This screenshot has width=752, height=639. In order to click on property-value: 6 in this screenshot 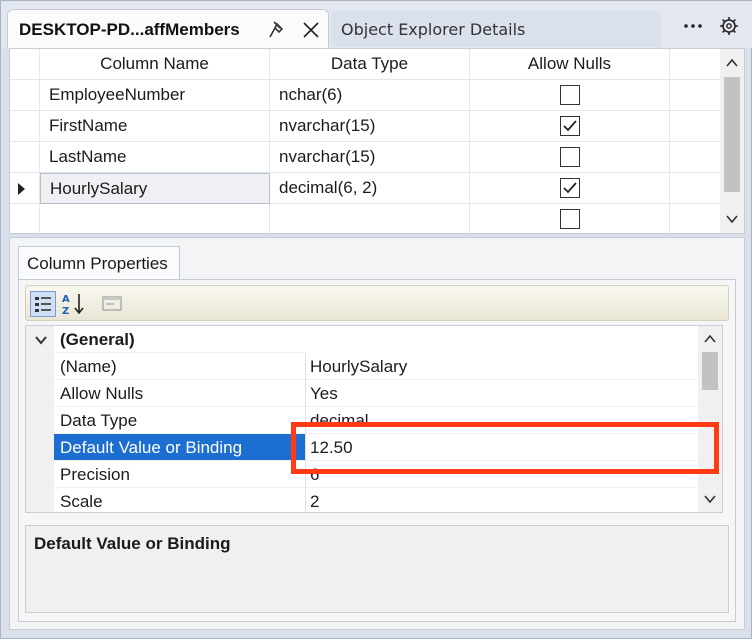, I will do `click(503, 474)`.